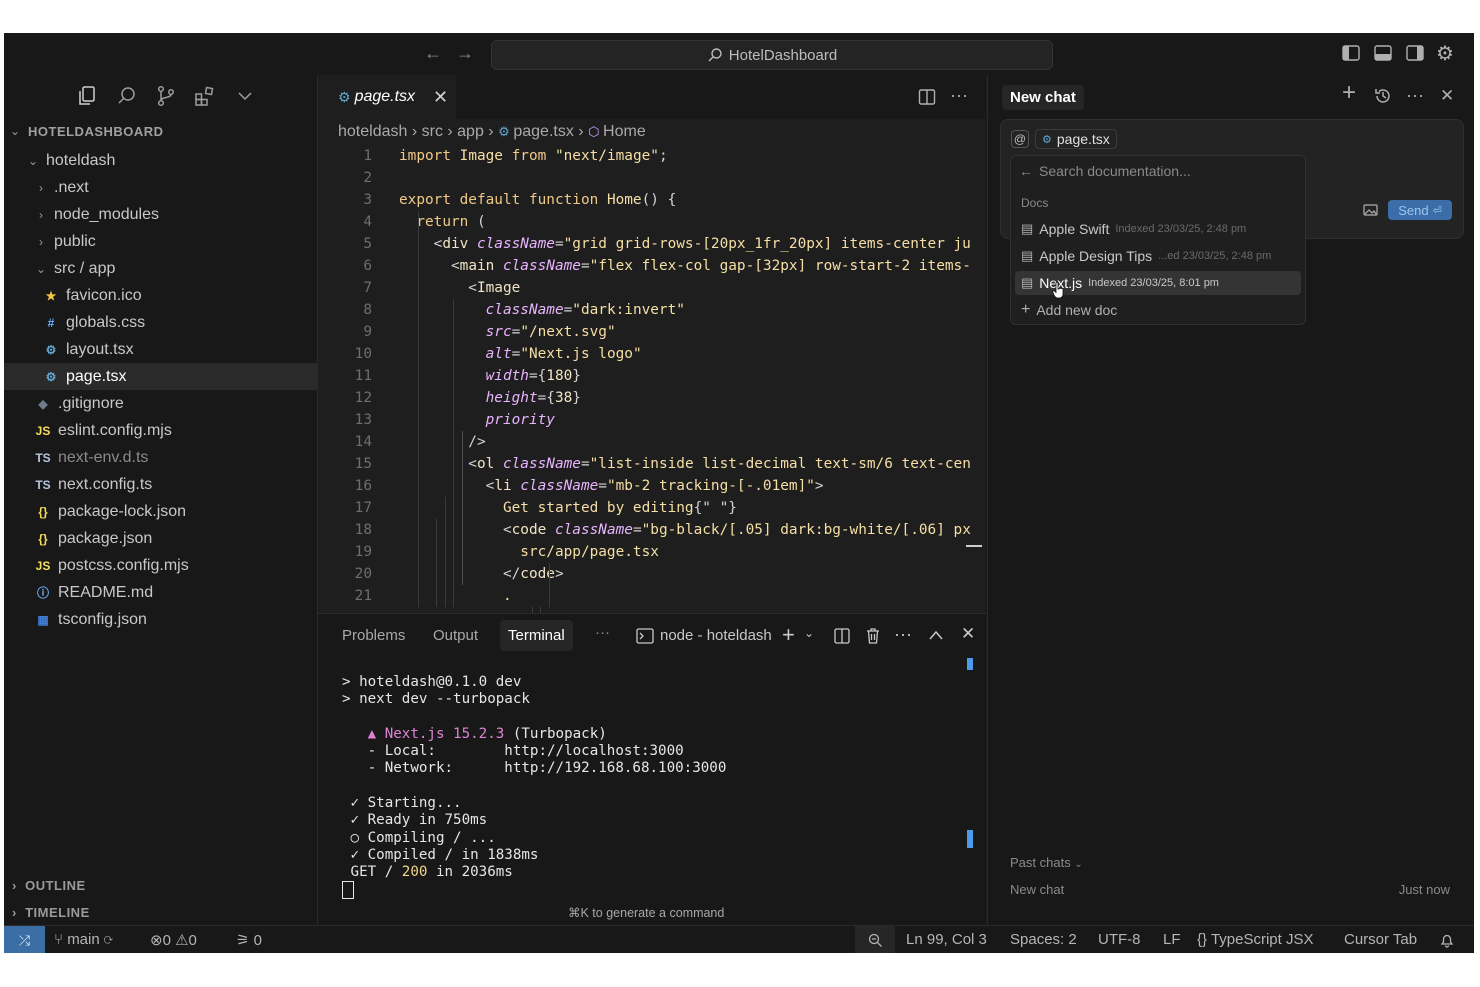 This screenshot has height=987, width=1480. What do you see at coordinates (173, 940) in the screenshot?
I see `problems-indicator: ⊗0 ⚠0` at bounding box center [173, 940].